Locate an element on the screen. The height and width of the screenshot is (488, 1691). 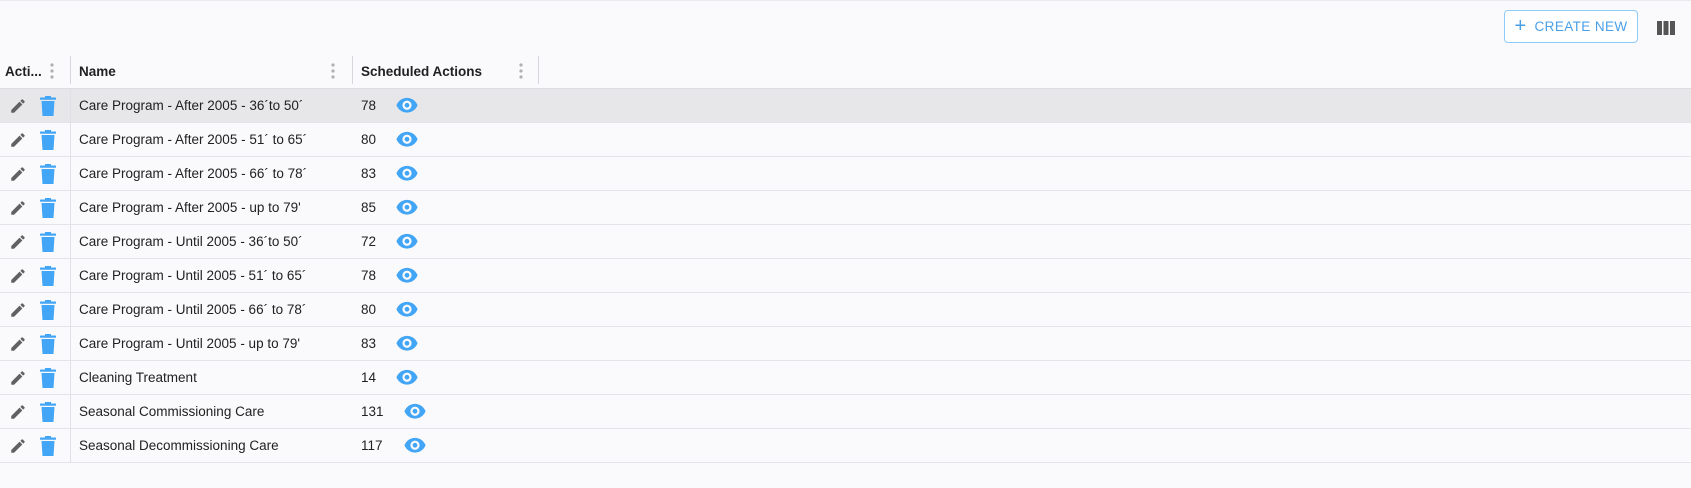
create-new-label: CREATE NEW is located at coordinates (1581, 26).